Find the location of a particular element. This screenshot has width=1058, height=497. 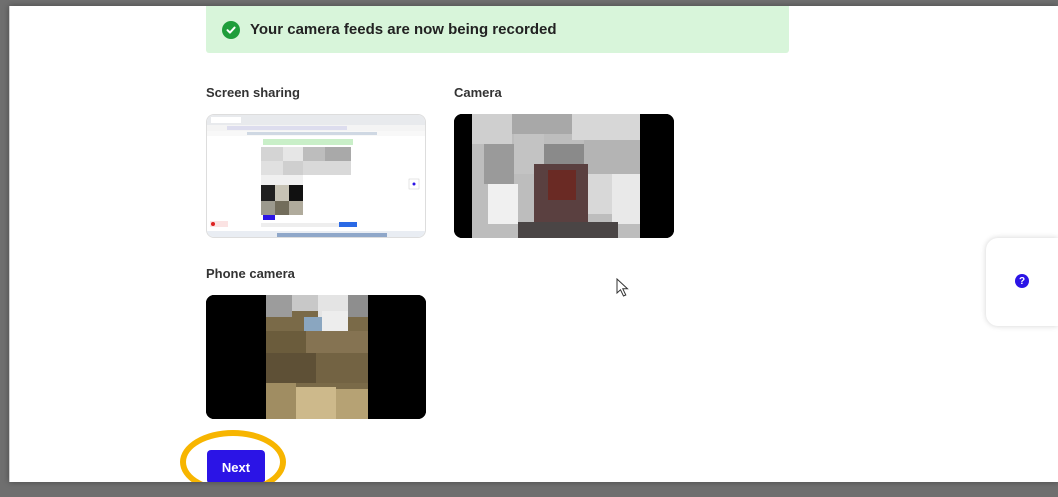

recording-status-banner: Your camera feeds are now being recorded is located at coordinates (497, 29).